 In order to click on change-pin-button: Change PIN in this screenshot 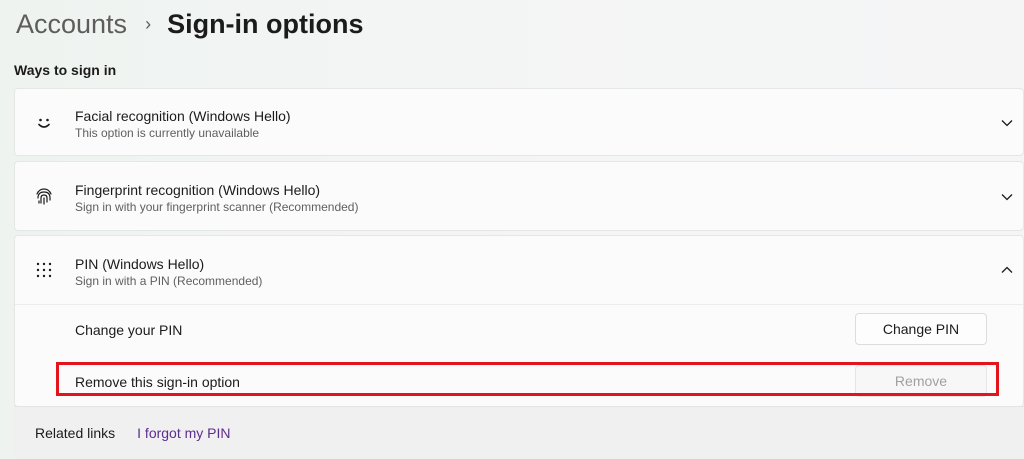, I will do `click(921, 329)`.